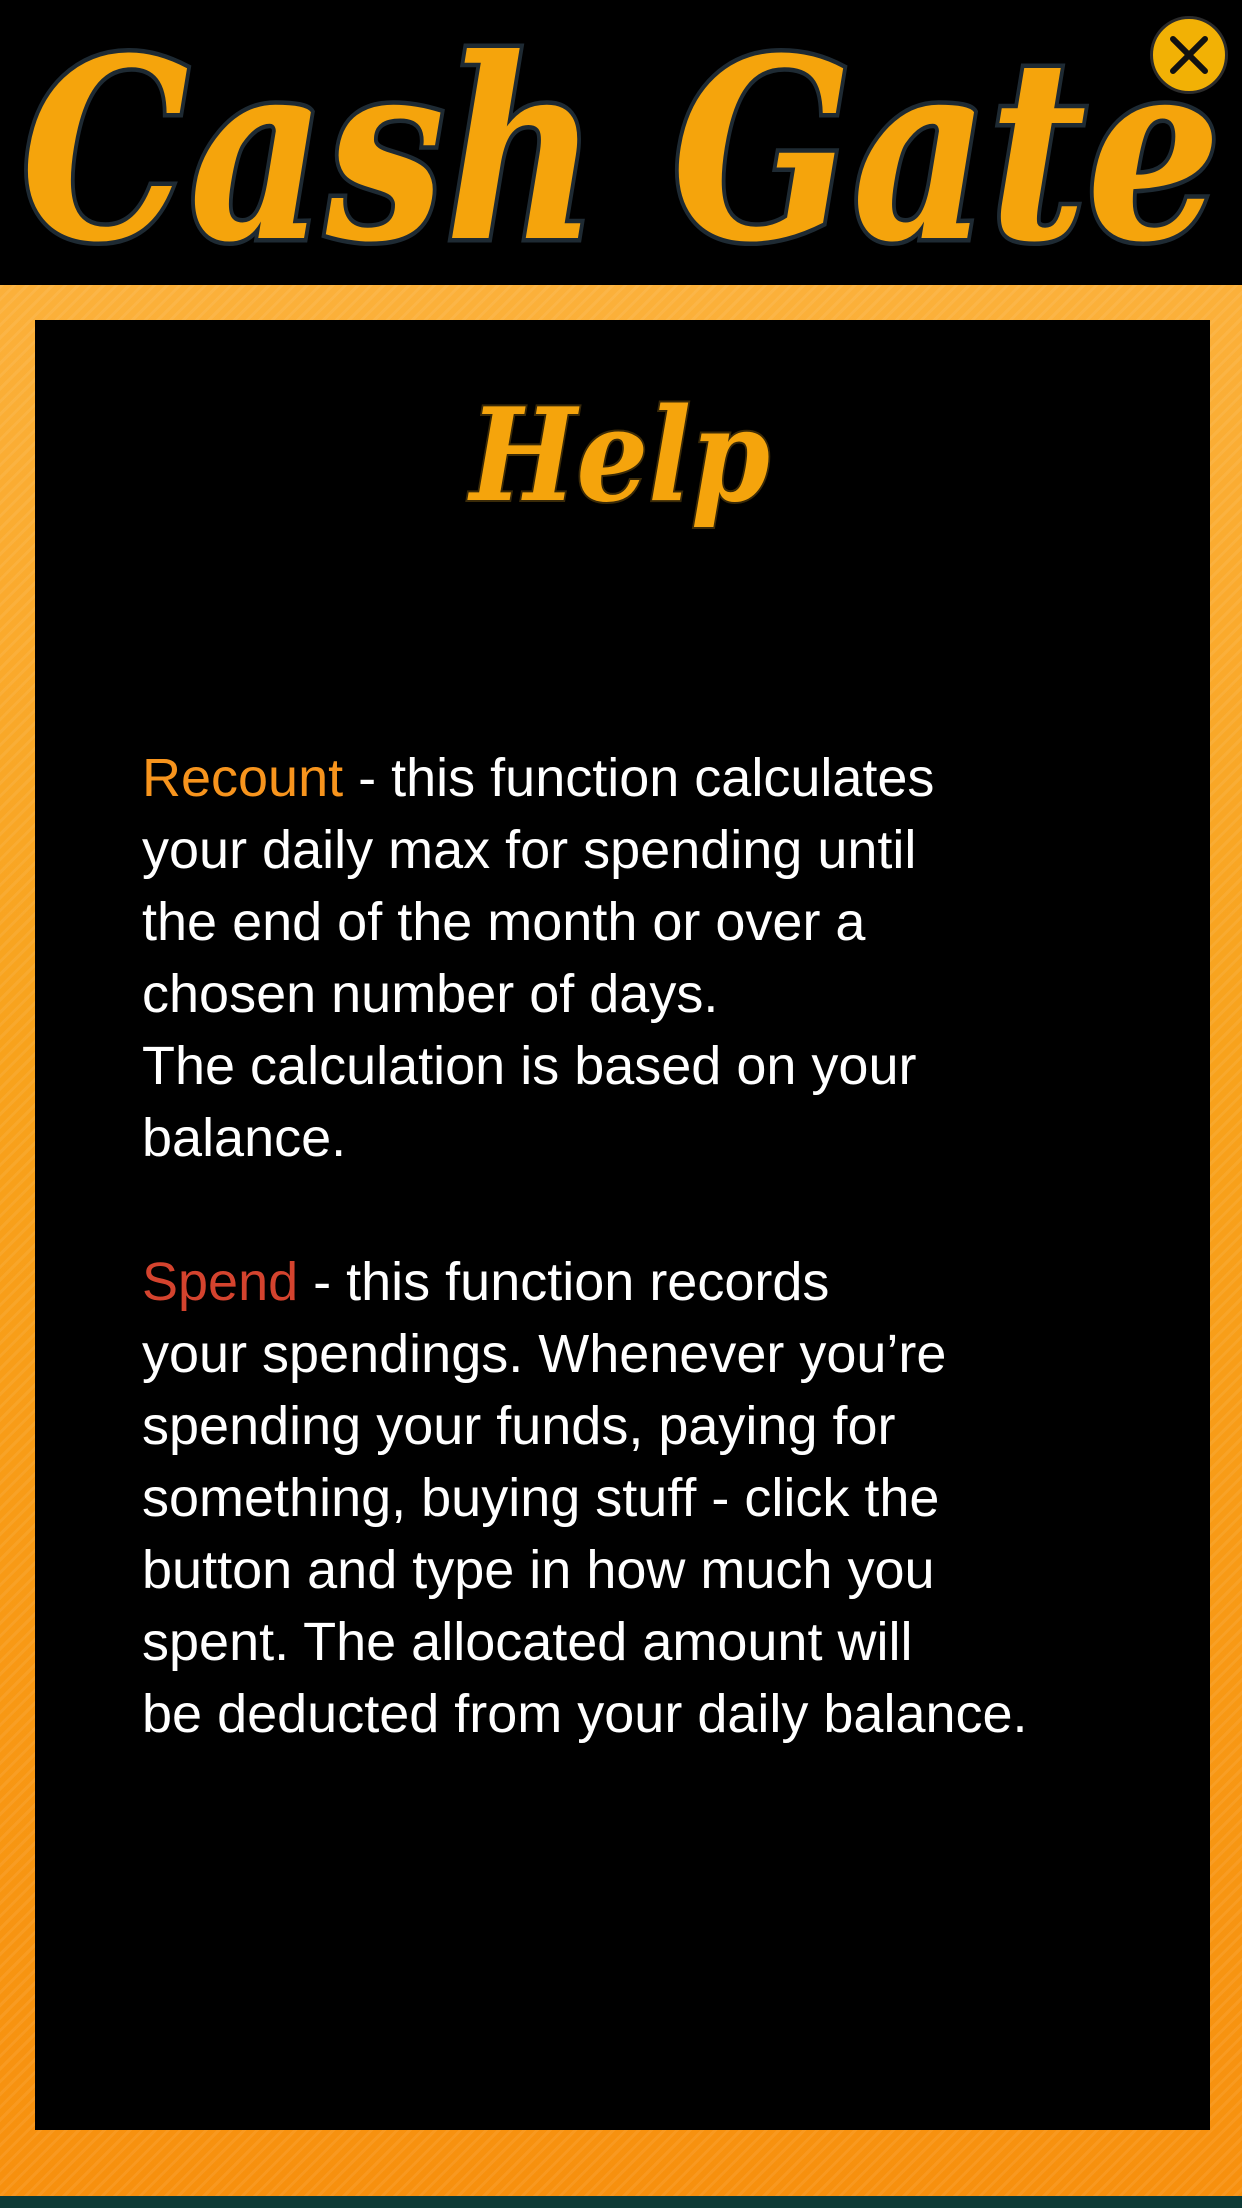  I want to click on app-title: Cash Gate, so click(621, 150).